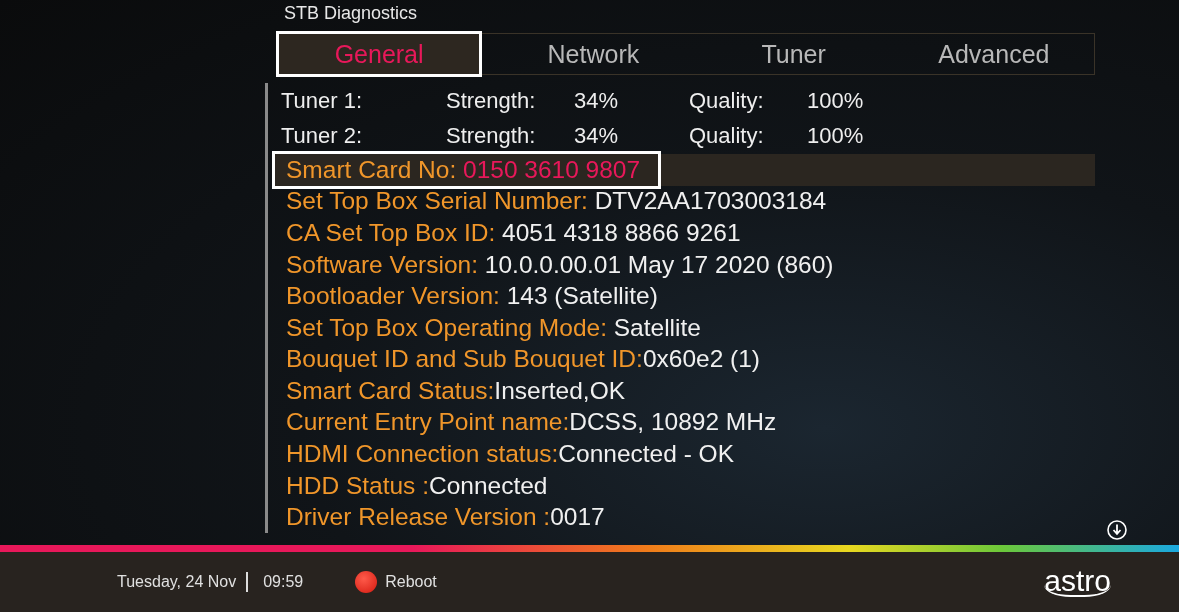  I want to click on info-label: Software Version:, so click(383, 264).